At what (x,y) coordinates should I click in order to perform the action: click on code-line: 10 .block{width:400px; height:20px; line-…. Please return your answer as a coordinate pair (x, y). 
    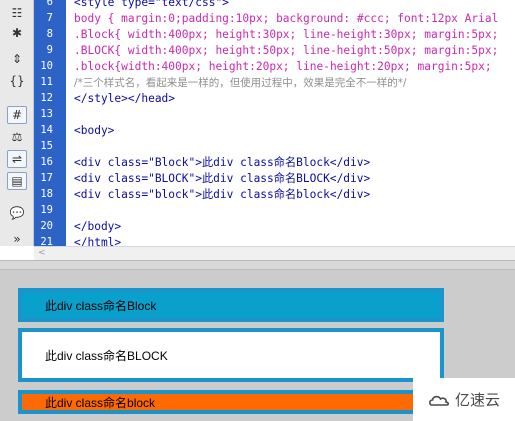
    Looking at the image, I should click on (274, 66).